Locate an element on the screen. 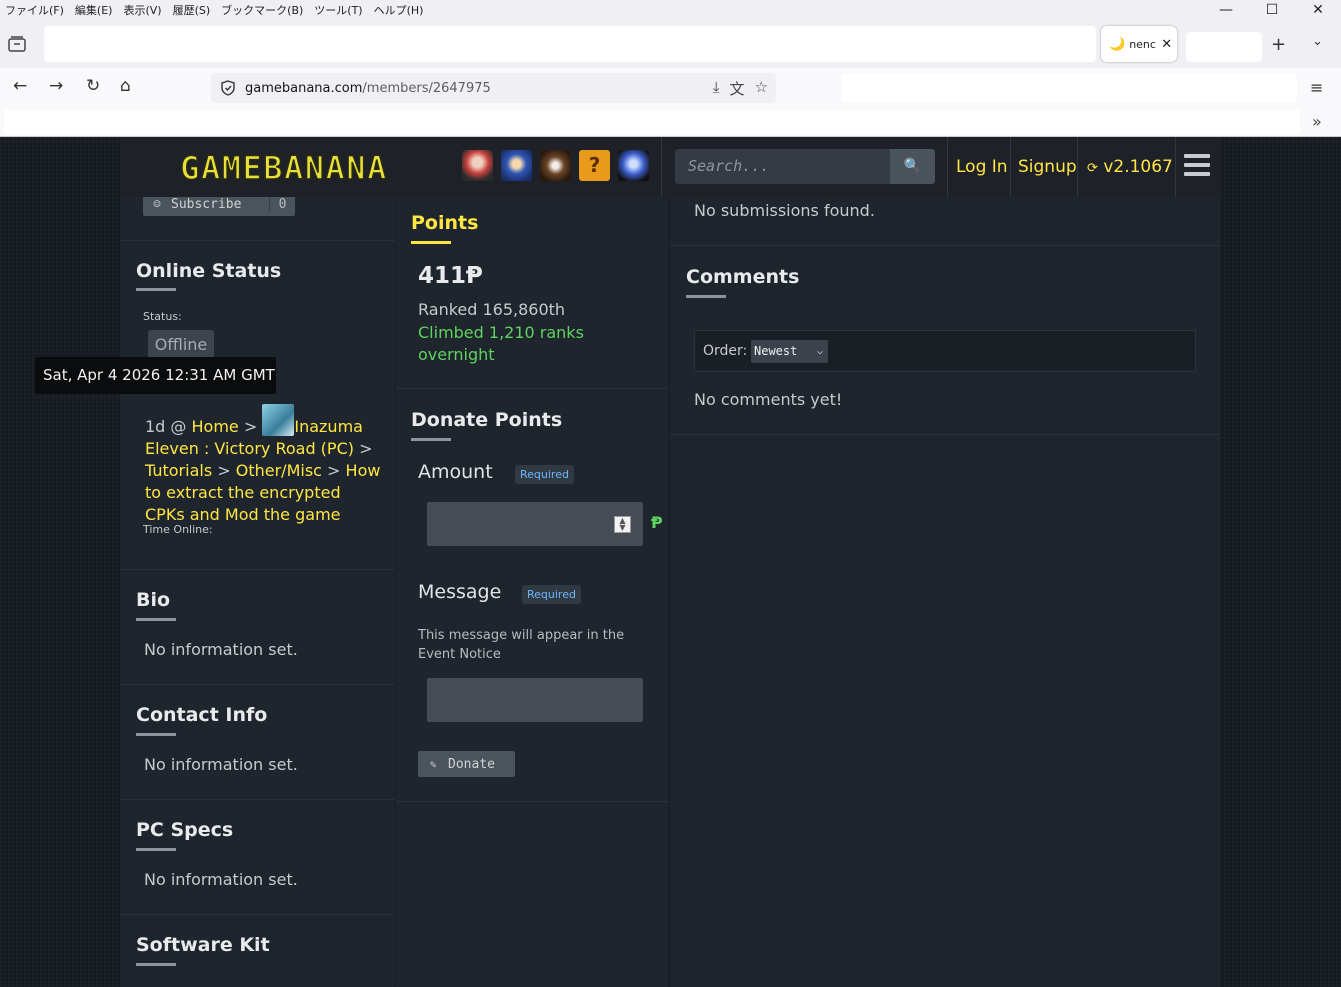 Image resolution: width=1341 pixels, height=987 pixels. comments-order-bar: Order: Newest ⌵ is located at coordinates (945, 351).